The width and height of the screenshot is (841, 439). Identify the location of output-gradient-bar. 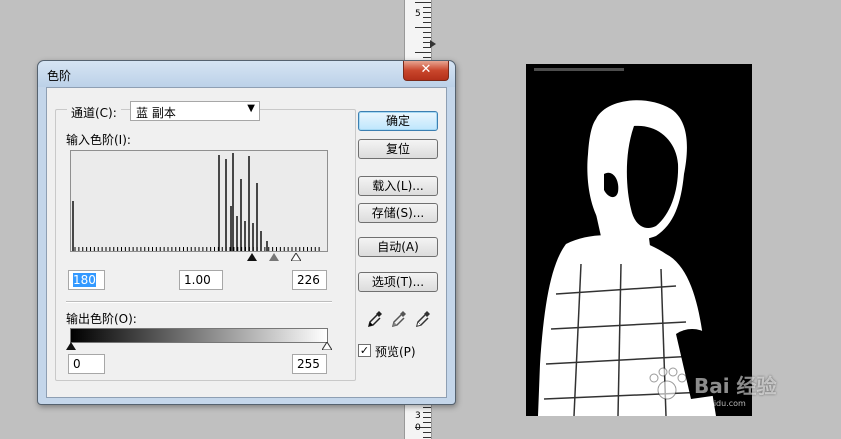
(199, 335).